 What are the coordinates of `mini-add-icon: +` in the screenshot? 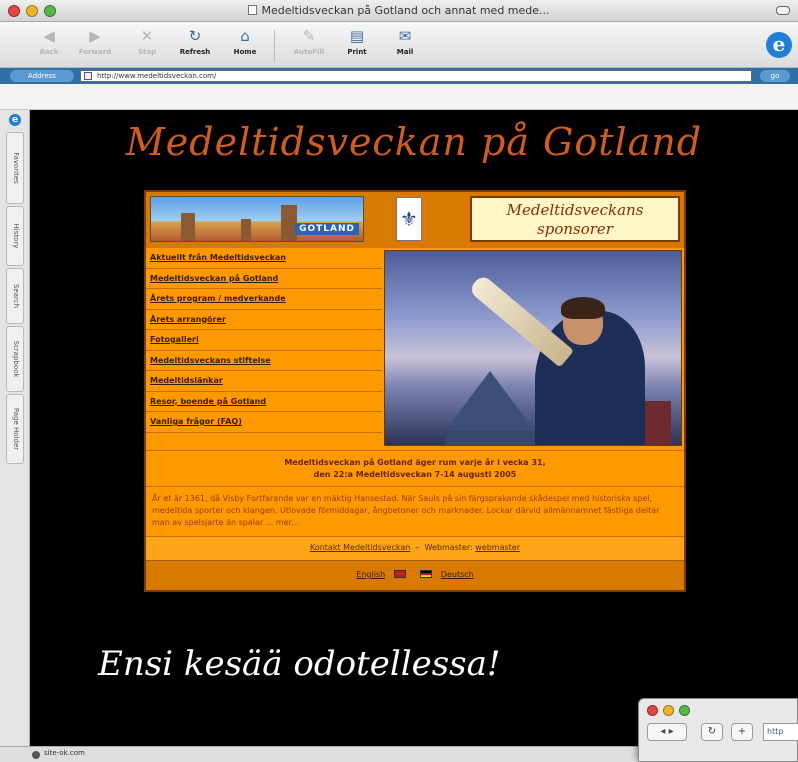 It's located at (742, 732).